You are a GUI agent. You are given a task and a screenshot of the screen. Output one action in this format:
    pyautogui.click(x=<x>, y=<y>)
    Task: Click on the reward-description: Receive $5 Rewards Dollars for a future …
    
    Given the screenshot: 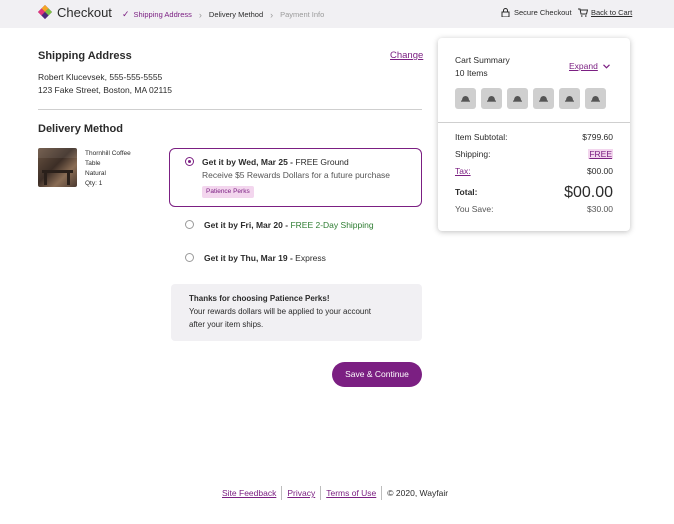 What is the action you would take?
    pyautogui.click(x=296, y=175)
    